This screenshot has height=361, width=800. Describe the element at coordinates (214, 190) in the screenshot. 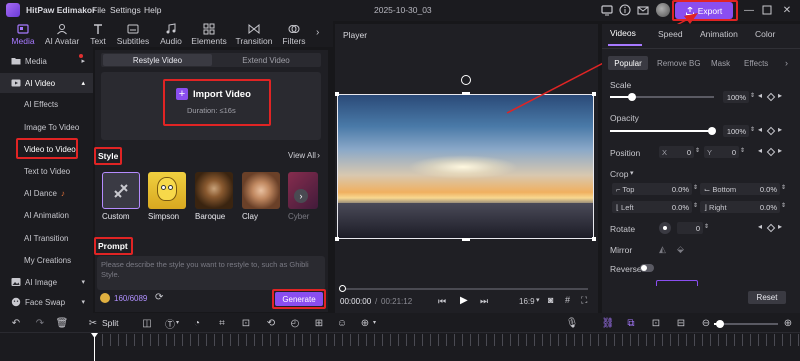

I see `style-baroque-thumb` at that location.